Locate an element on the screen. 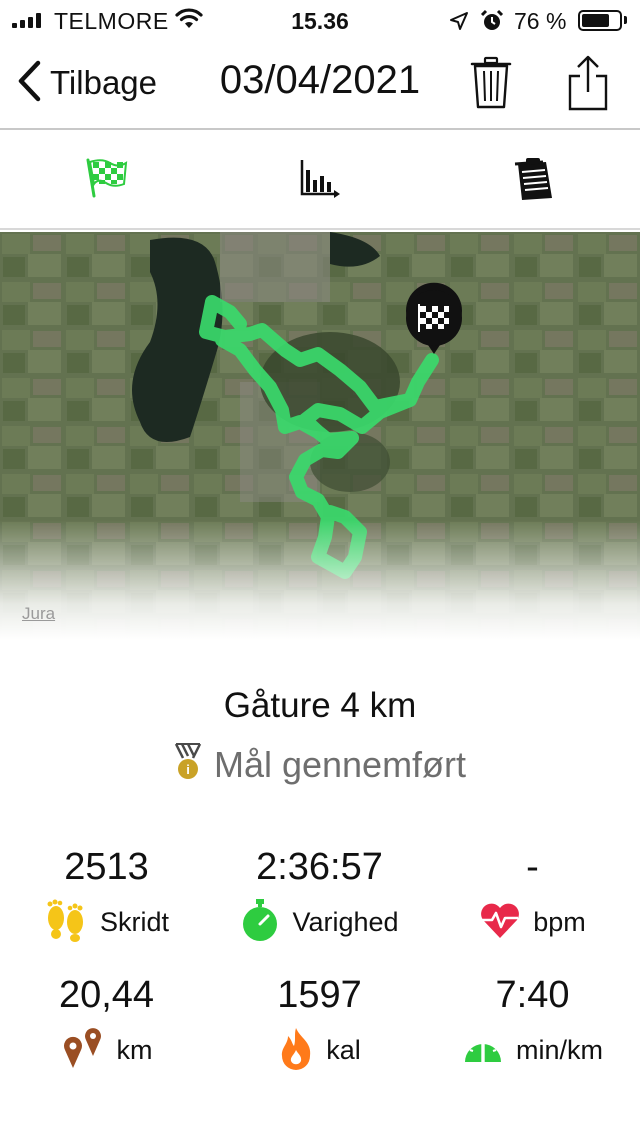 The image size is (640, 1136). bar-chart-icon is located at coordinates (320, 182).